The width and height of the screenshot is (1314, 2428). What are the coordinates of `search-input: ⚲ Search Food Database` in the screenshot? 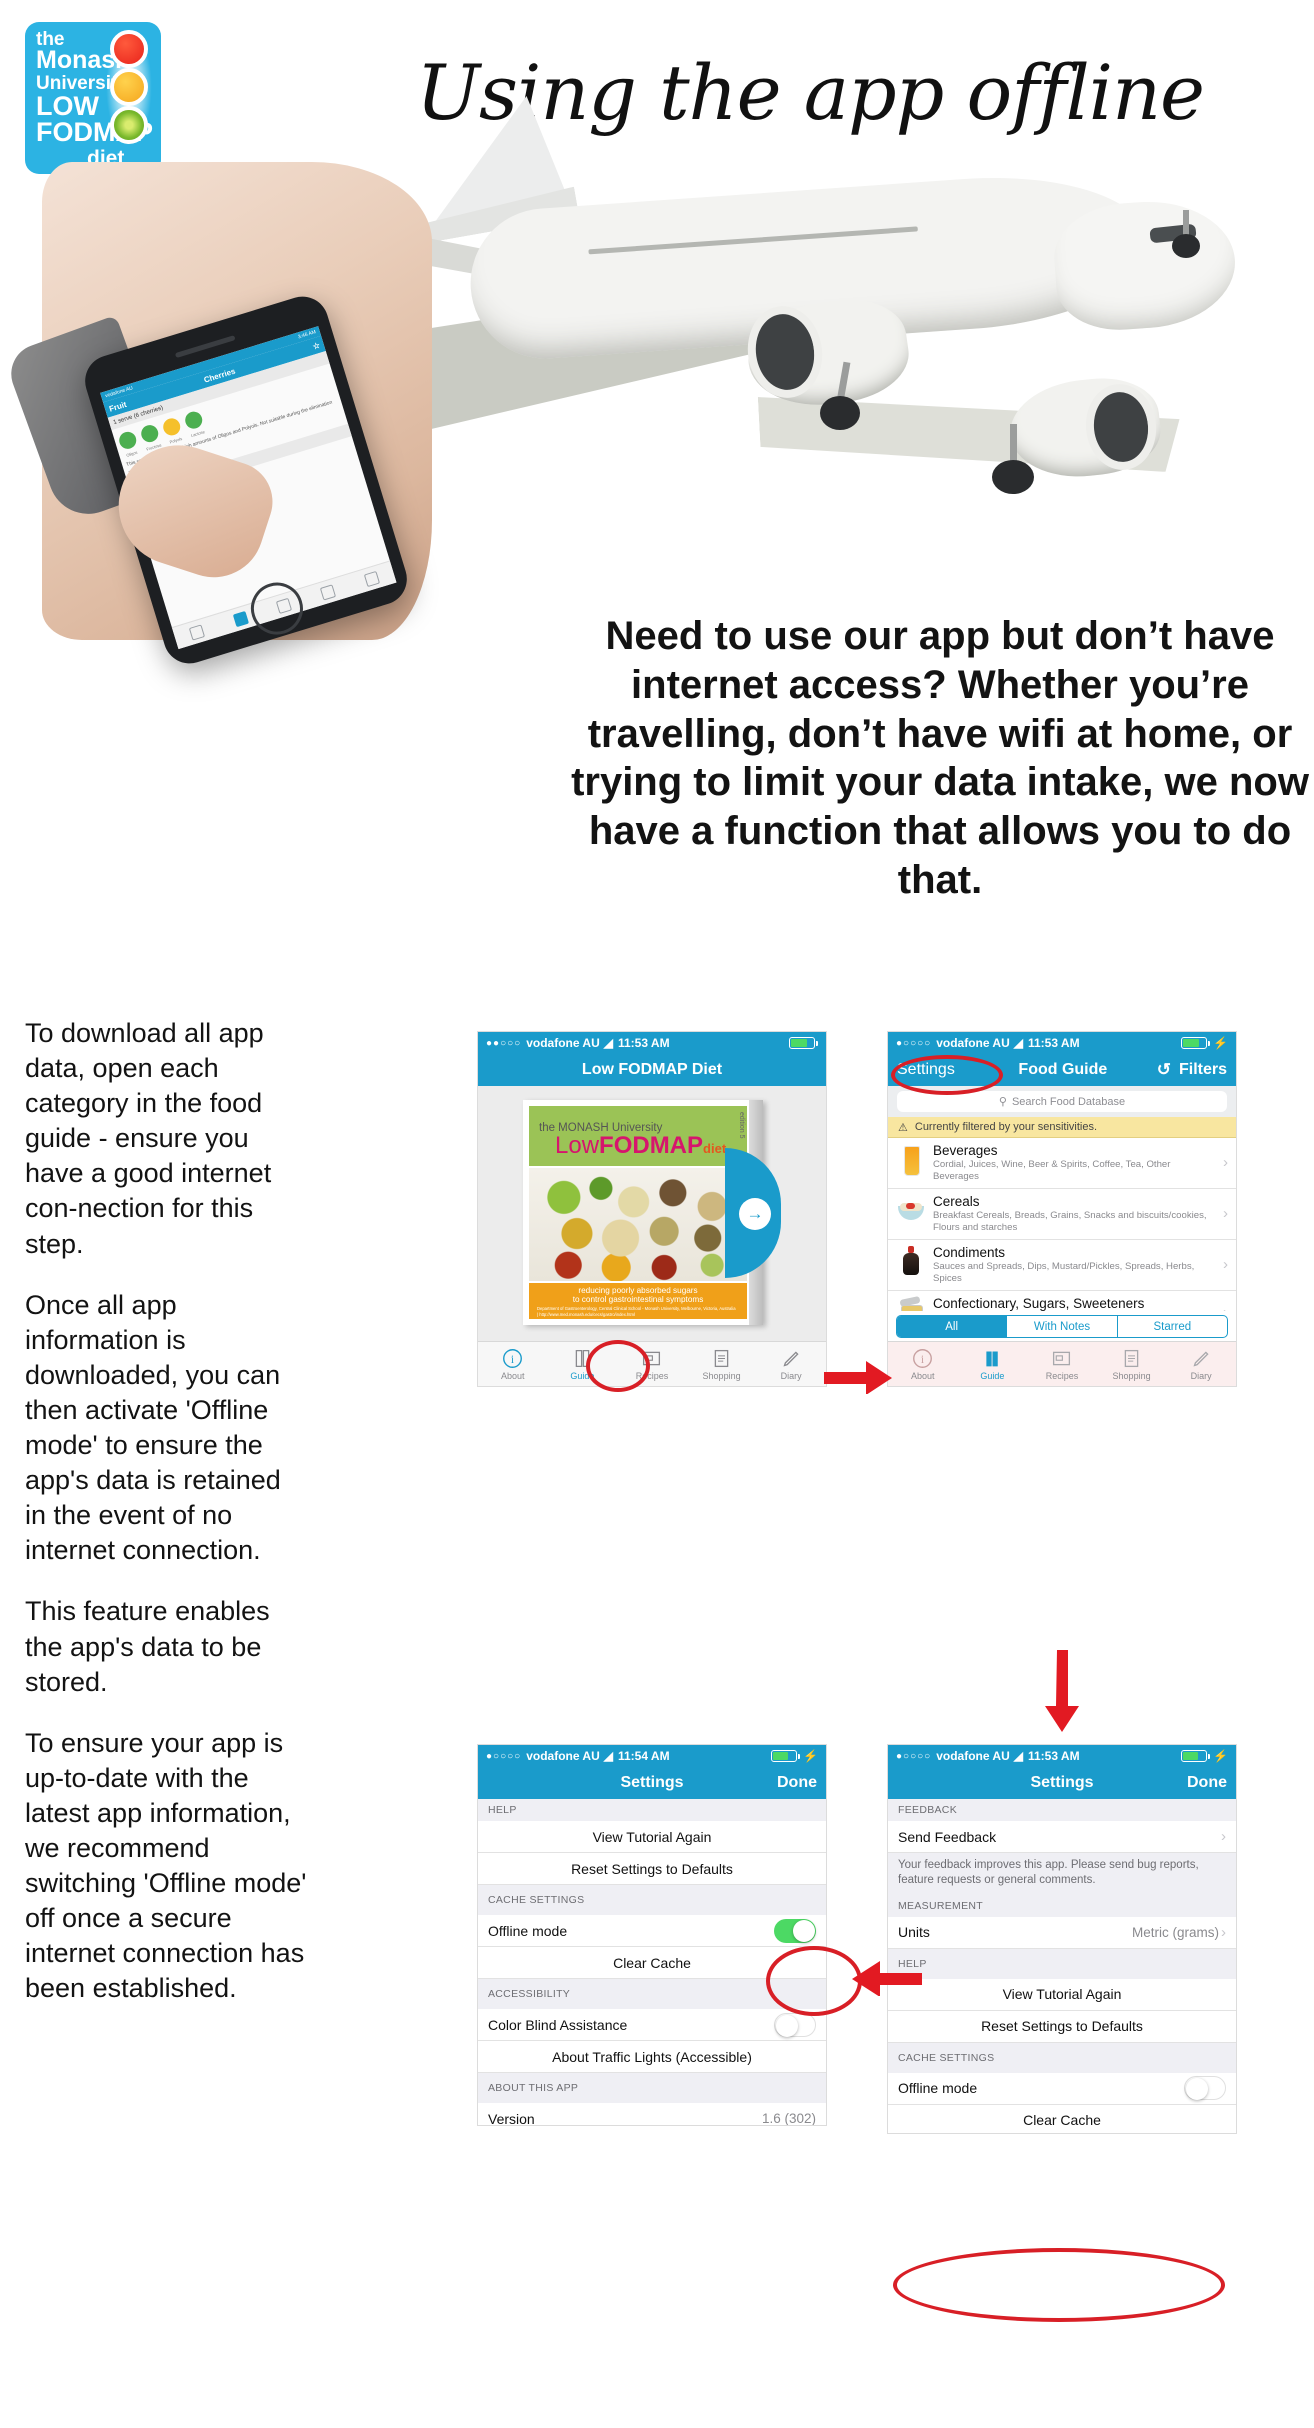 It's located at (1062, 1101).